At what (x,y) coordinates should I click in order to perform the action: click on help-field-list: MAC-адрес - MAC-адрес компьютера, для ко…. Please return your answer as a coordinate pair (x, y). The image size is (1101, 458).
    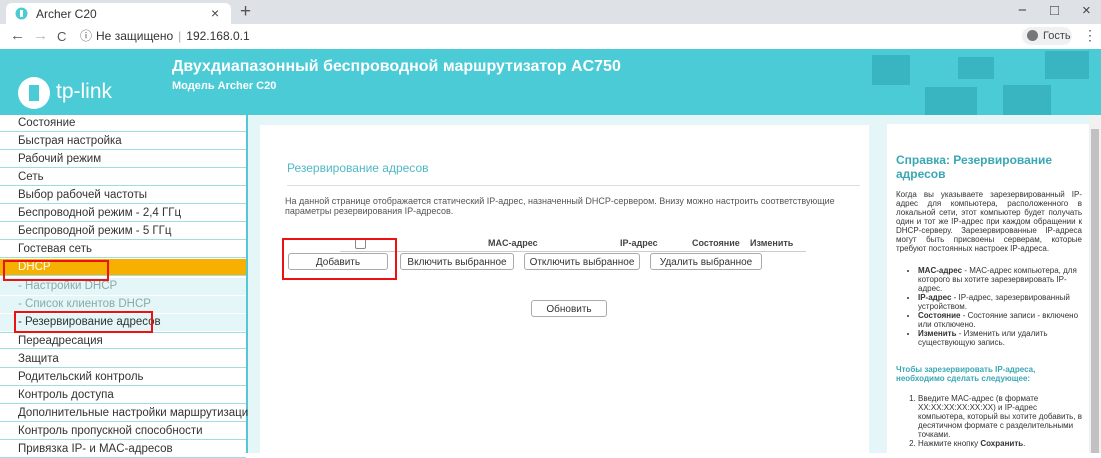
    Looking at the image, I should click on (989, 306).